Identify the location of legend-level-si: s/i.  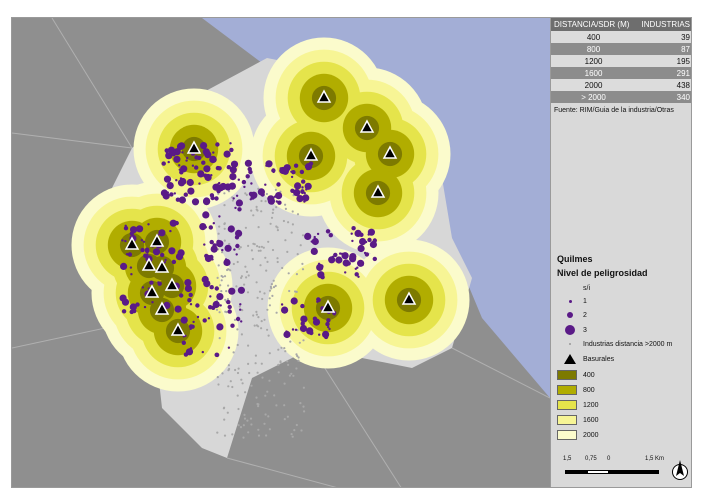
(586, 288).